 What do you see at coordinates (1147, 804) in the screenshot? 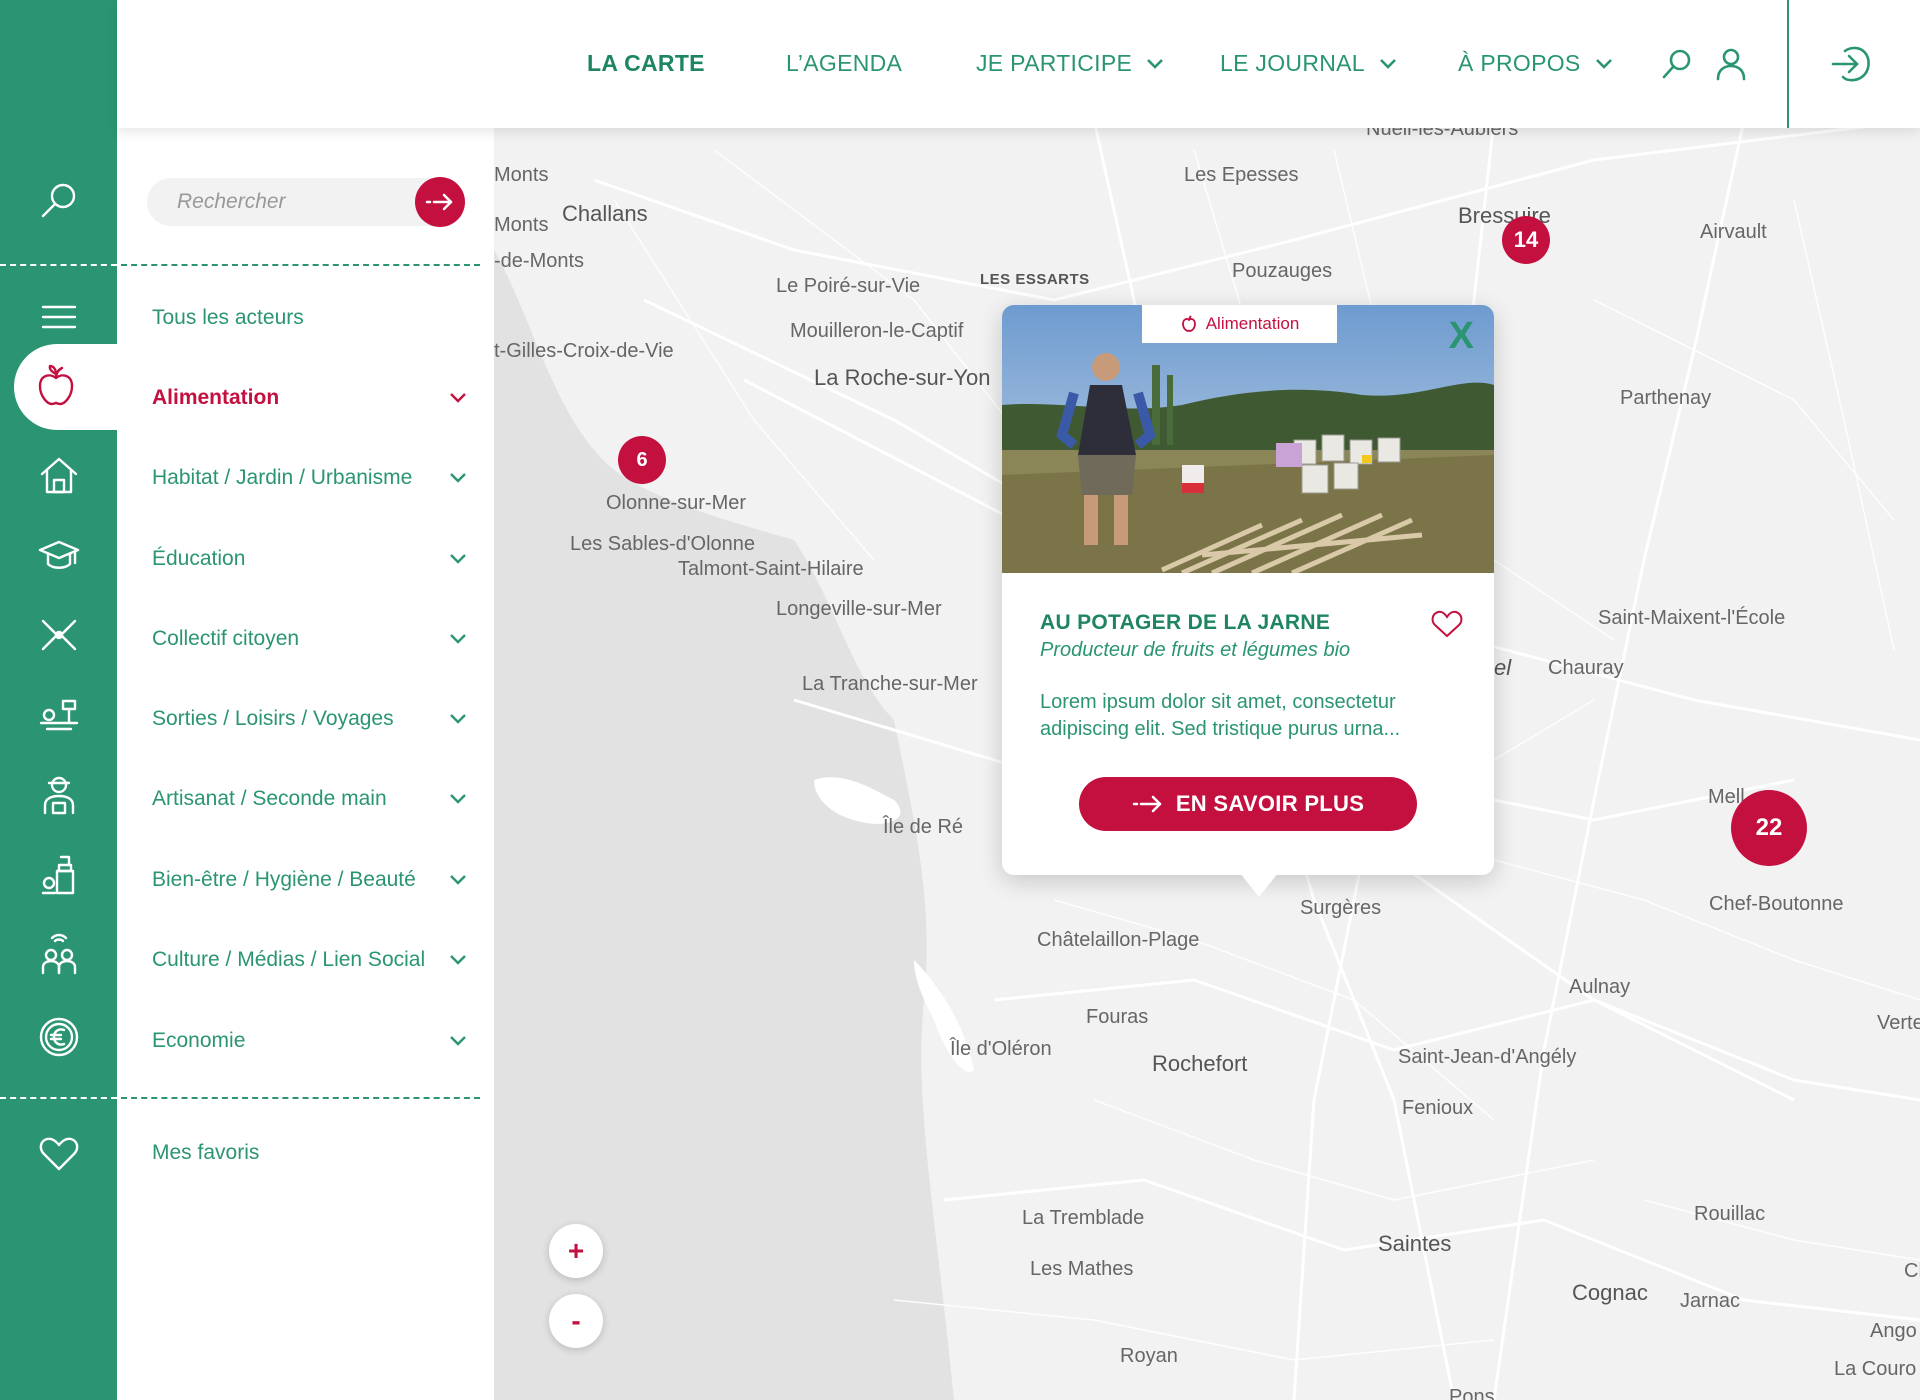
I see `arrow-right-icon` at bounding box center [1147, 804].